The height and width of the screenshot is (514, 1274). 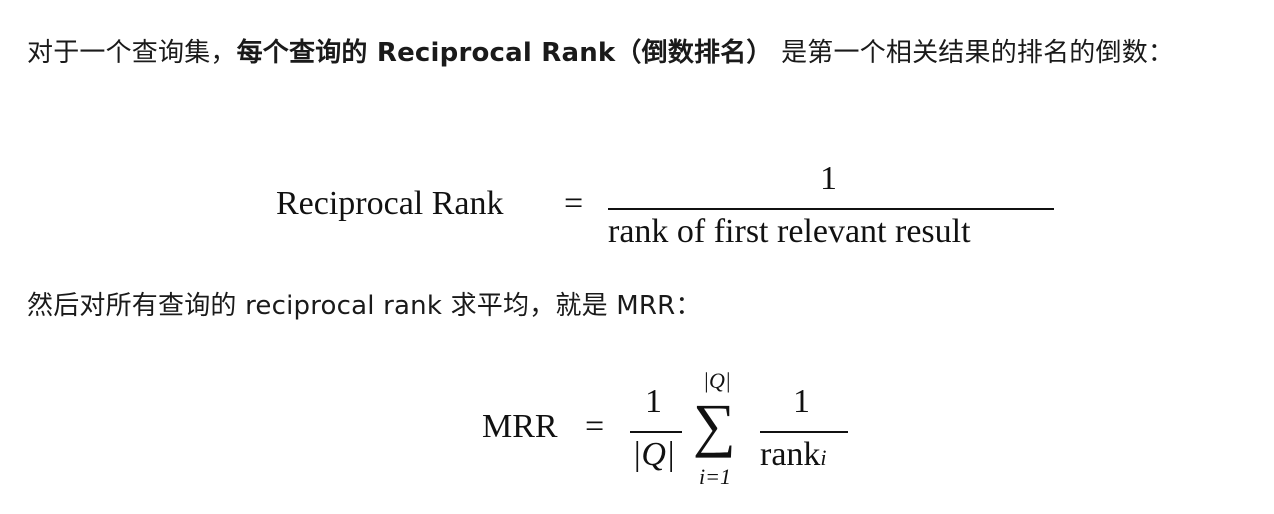 What do you see at coordinates (801, 401) in the screenshot?
I see `equation2-frac2-numerator: 1` at bounding box center [801, 401].